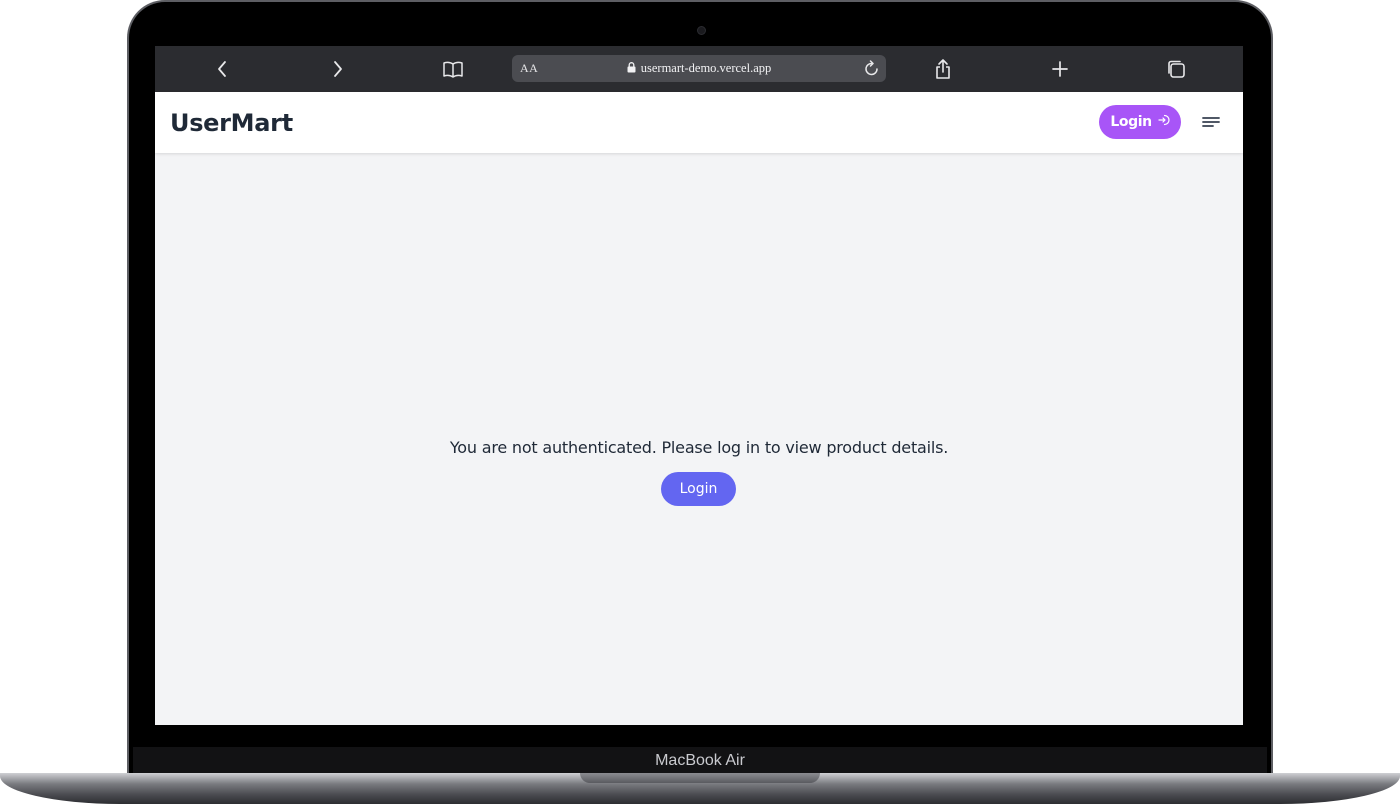 Image resolution: width=1400 pixels, height=804 pixels. I want to click on url-text: usermart-demo.vercel.app, so click(706, 68).